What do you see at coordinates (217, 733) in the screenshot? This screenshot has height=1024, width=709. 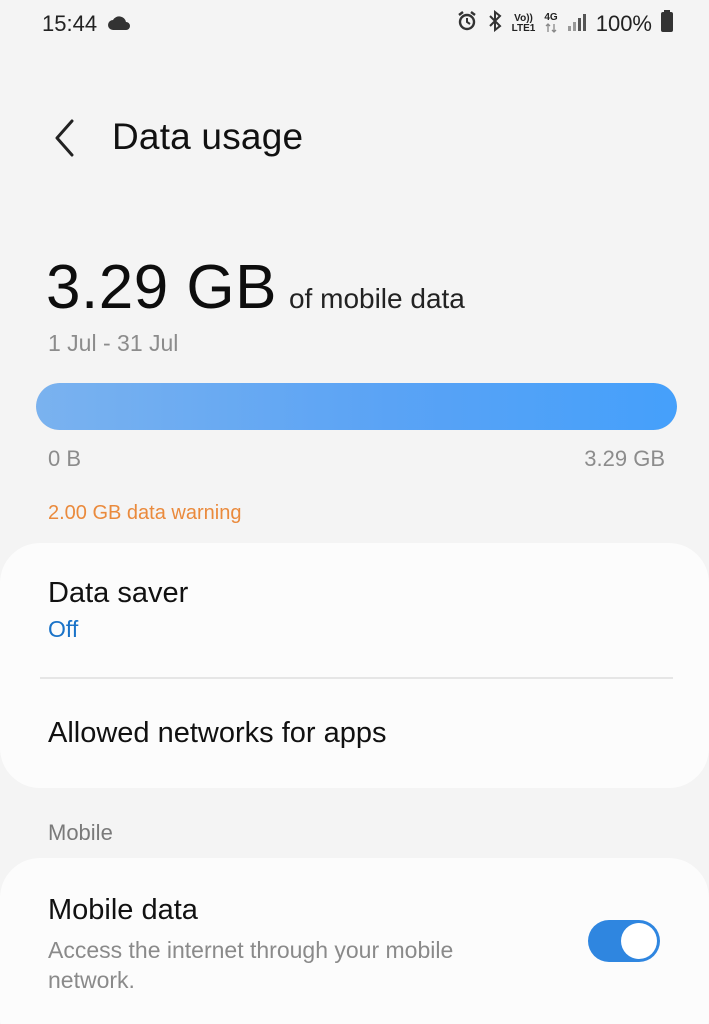 I see `allowed-networks-title: Allowed networks for apps` at bounding box center [217, 733].